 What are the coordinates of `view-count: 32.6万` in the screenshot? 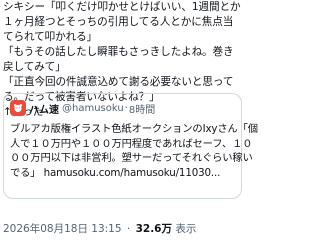 It's located at (153, 229).